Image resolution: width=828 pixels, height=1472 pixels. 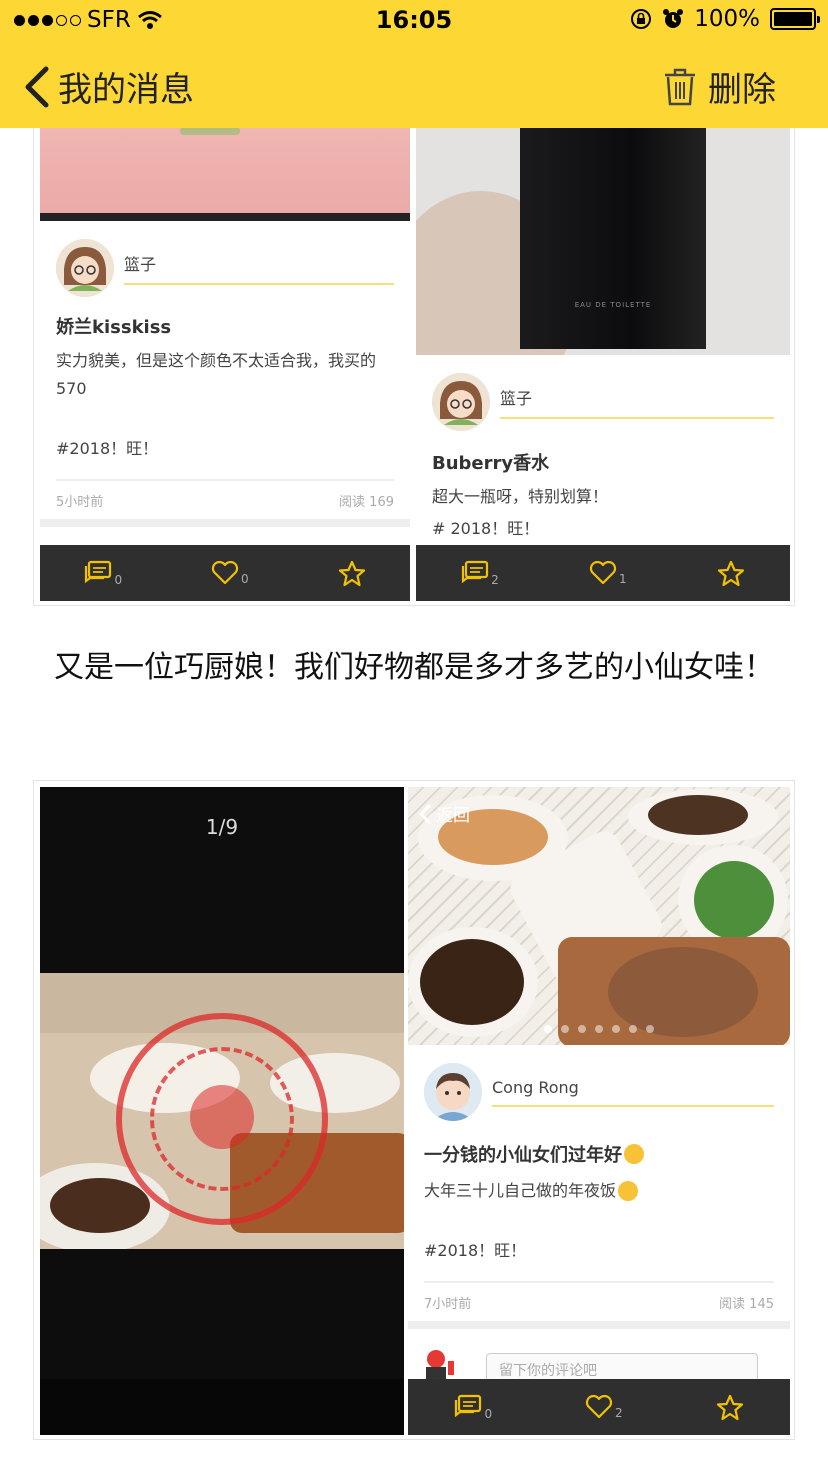 I want to click on post-meta: 7小时前 阅读 145, so click(x=599, y=1296).